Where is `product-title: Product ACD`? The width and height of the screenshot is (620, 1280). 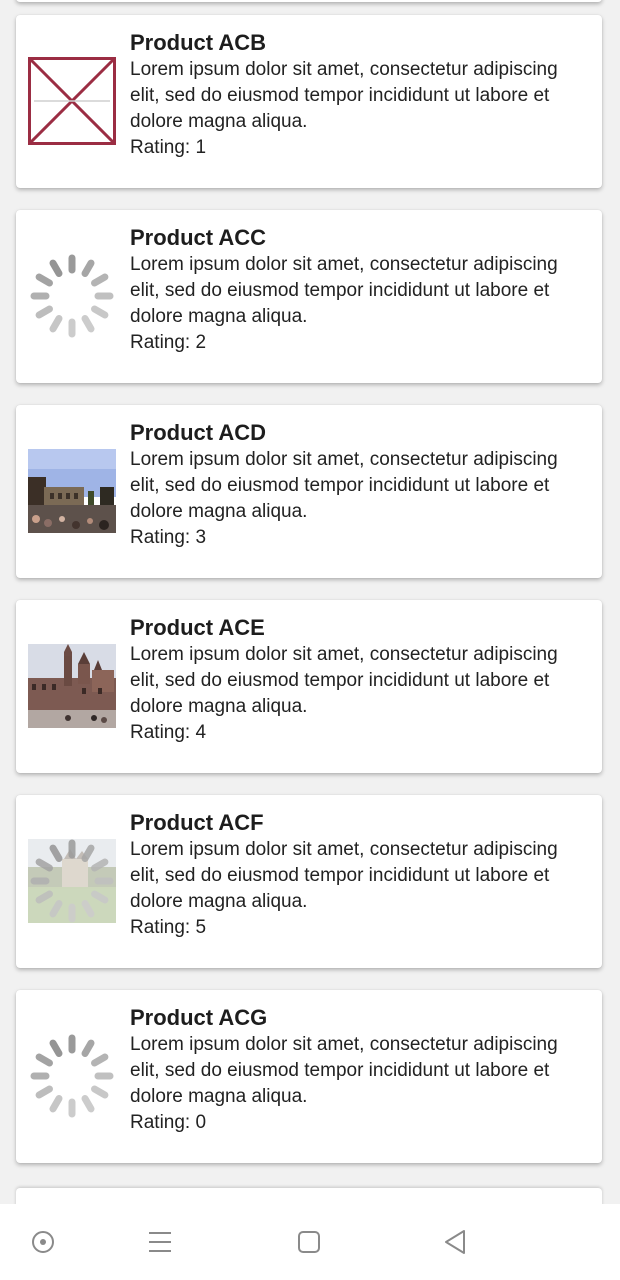 product-title: Product ACD is located at coordinates (198, 432).